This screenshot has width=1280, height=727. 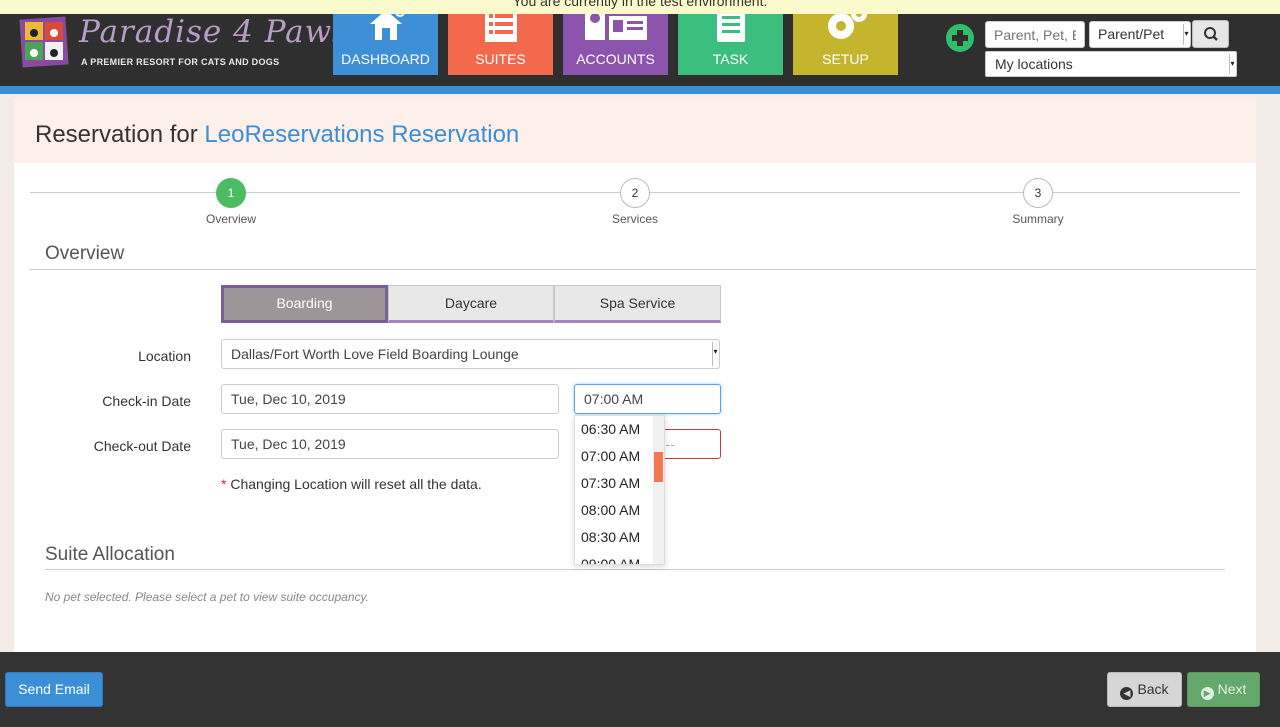 What do you see at coordinates (619, 456) in the screenshot?
I see `time-option: 07:00 AM` at bounding box center [619, 456].